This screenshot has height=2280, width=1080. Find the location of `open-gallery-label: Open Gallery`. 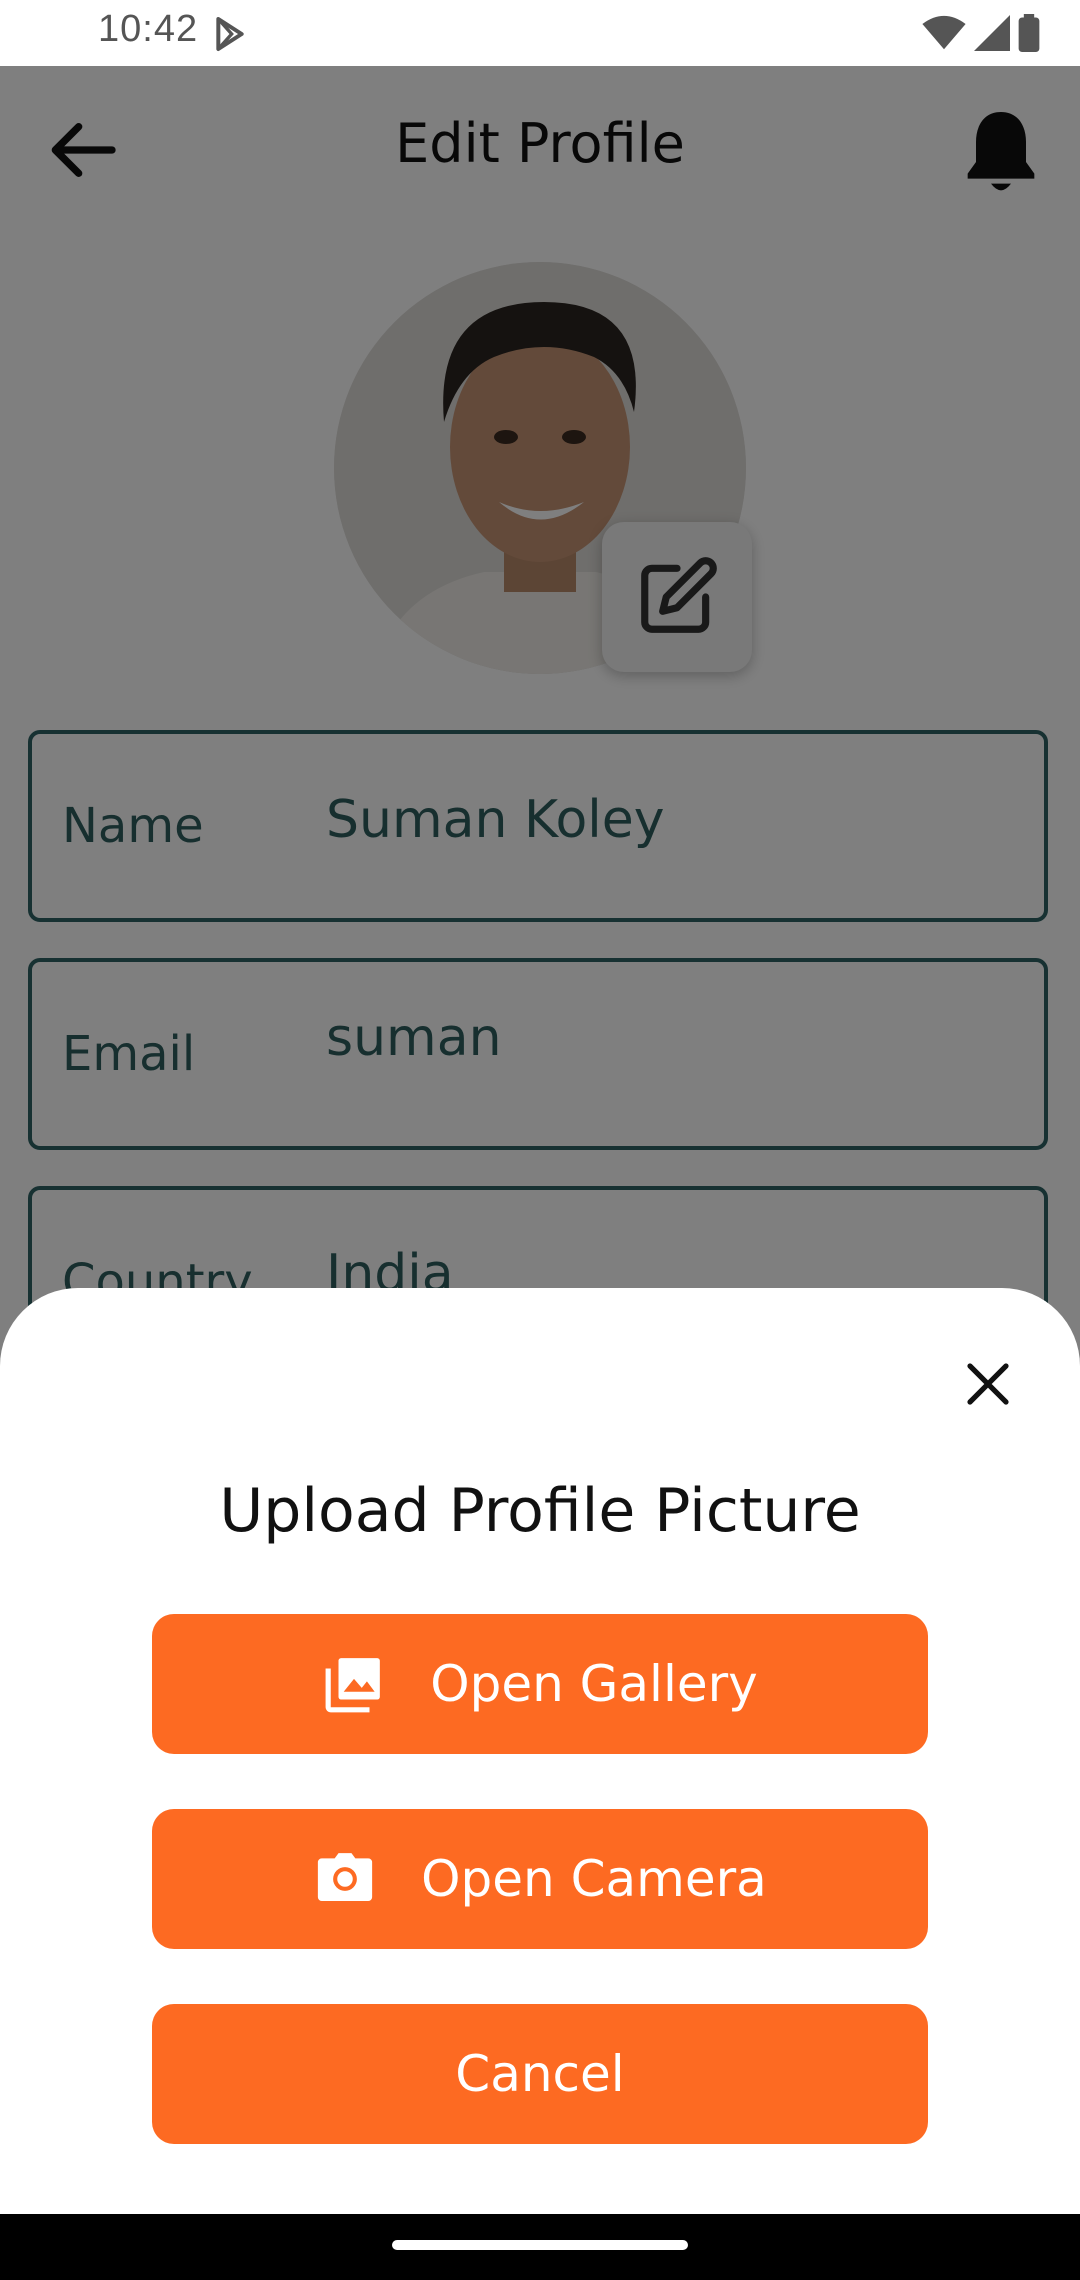

open-gallery-label: Open Gallery is located at coordinates (594, 1684).